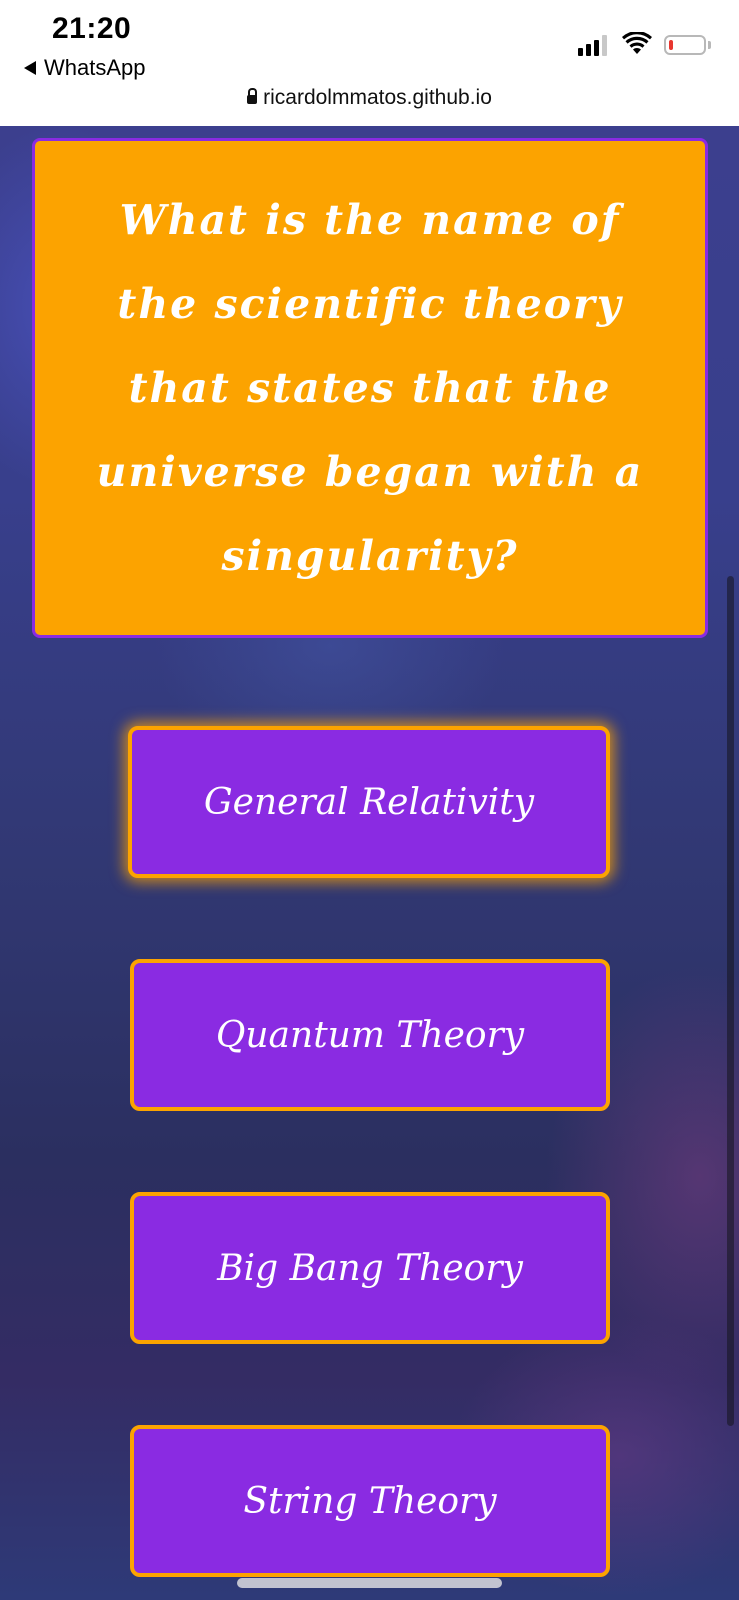 This screenshot has height=1600, width=739. Describe the element at coordinates (92, 28) in the screenshot. I see `status-time: 21:20` at that location.